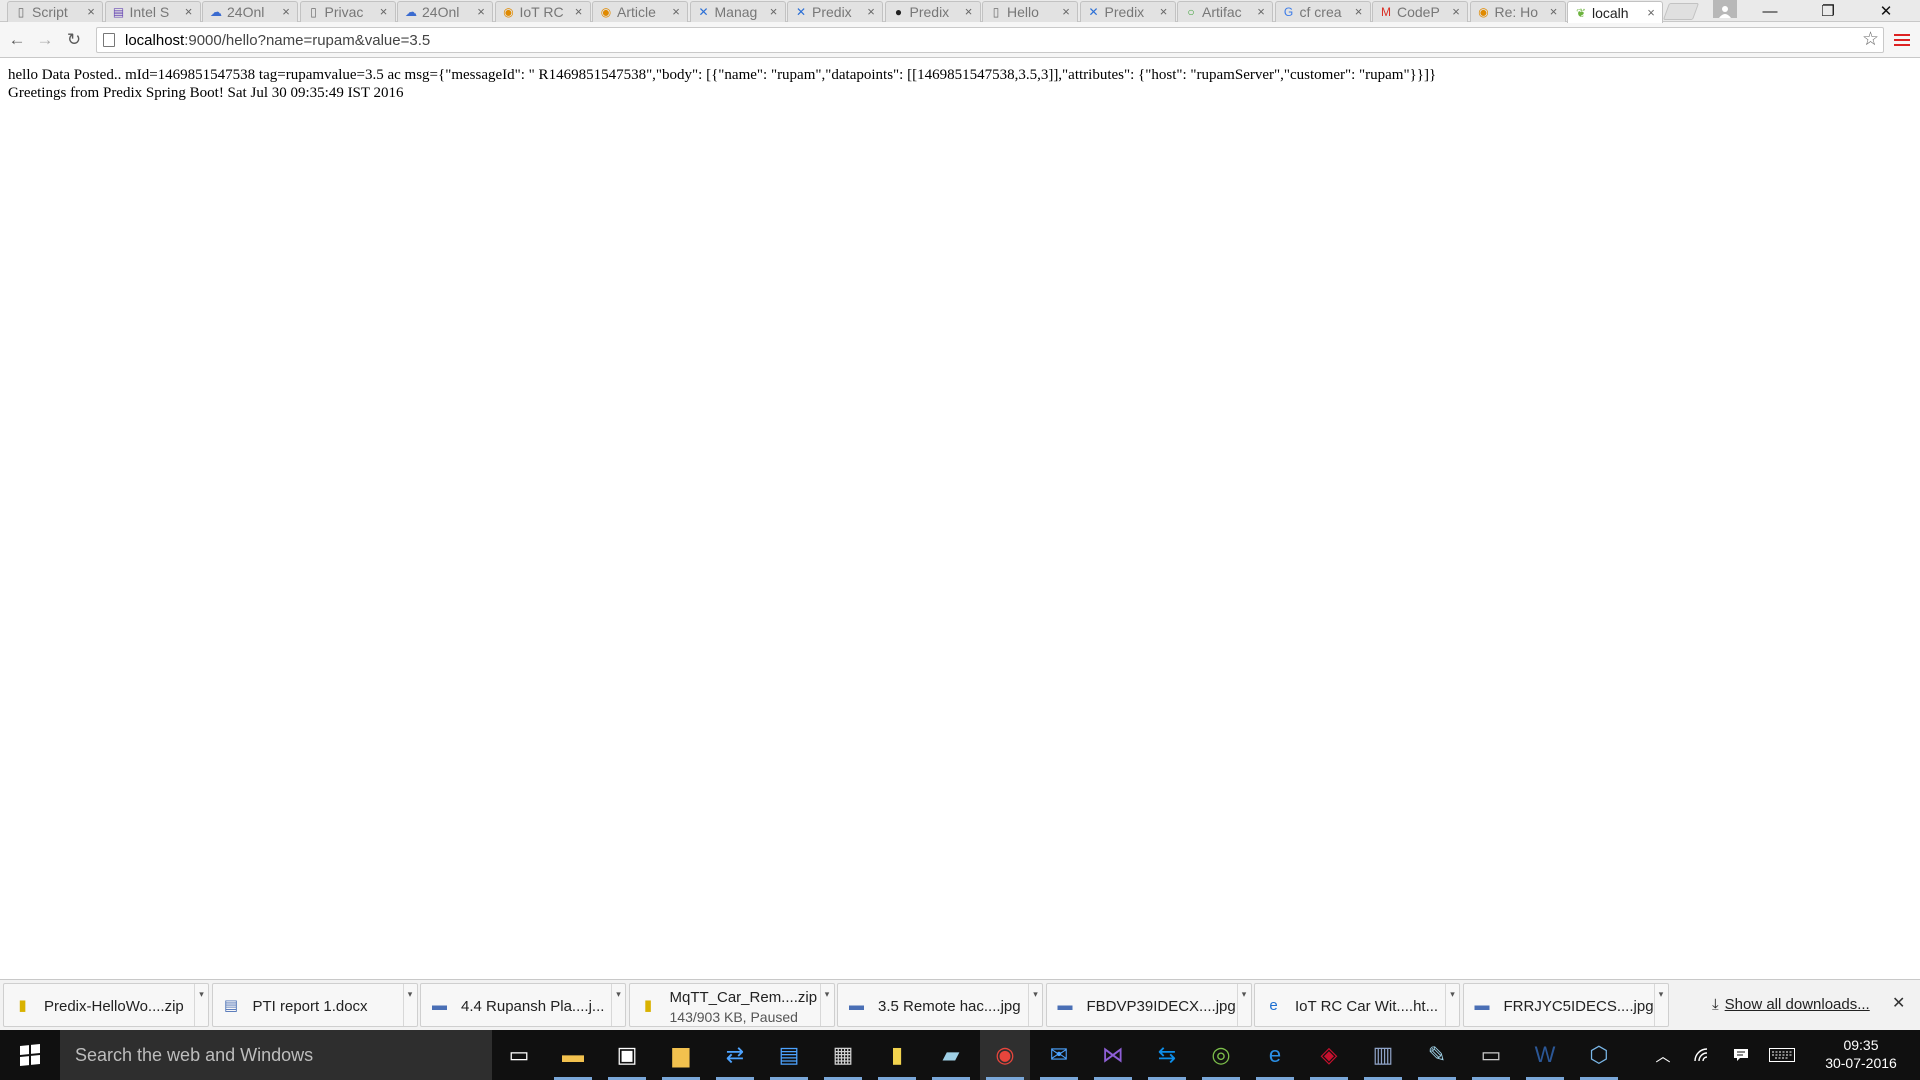  Describe the element at coordinates (940, 1005) in the screenshot. I see `download-item: ▬ 3.5 Remote hac....jpg ▾` at that location.